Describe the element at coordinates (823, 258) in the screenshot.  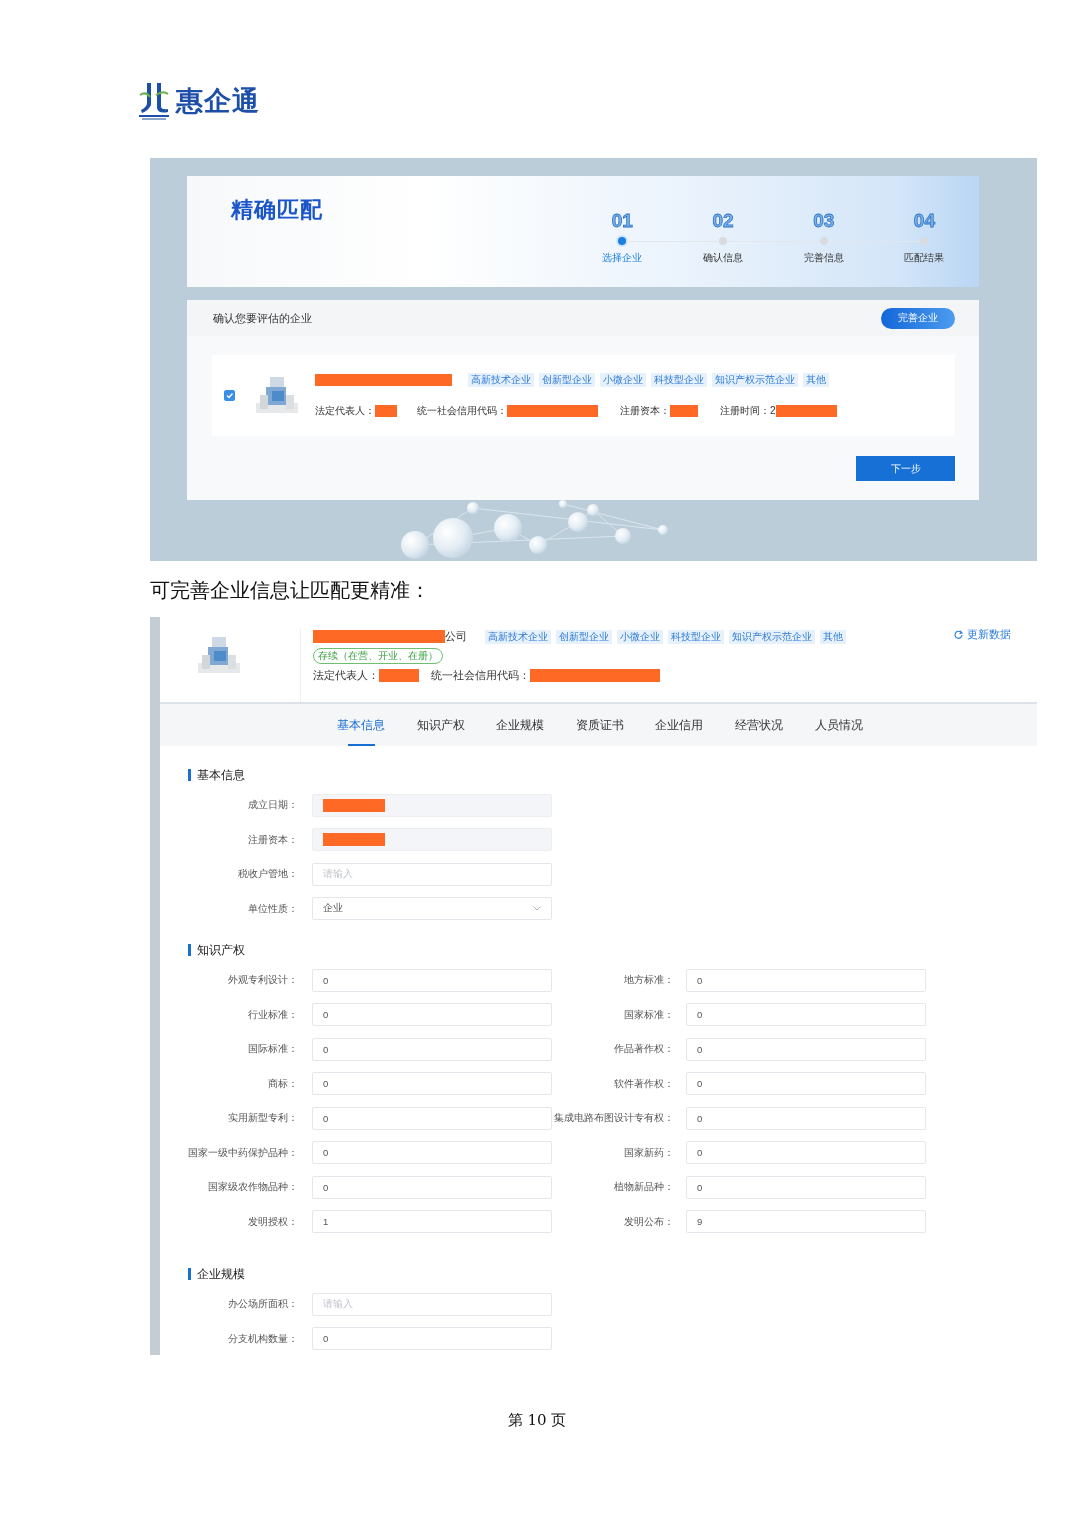
I see `step-label: 完善信息` at that location.